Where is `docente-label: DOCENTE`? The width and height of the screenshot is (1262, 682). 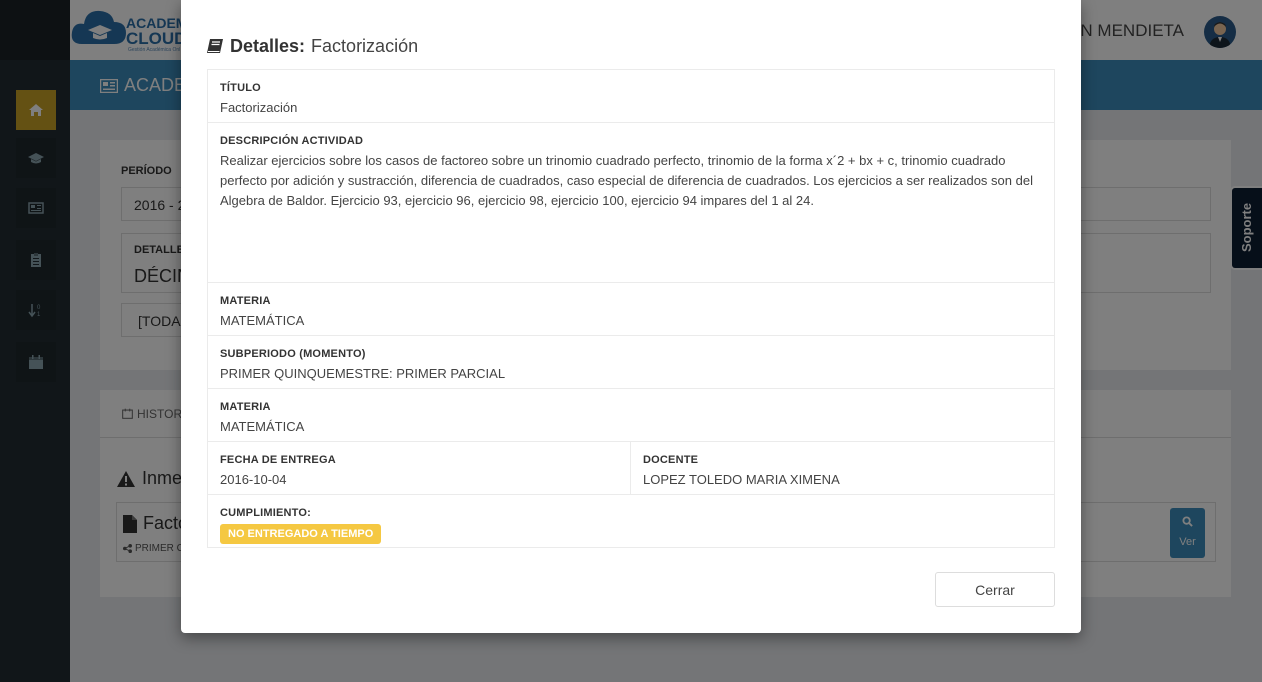 docente-label: DOCENTE is located at coordinates (671, 460).